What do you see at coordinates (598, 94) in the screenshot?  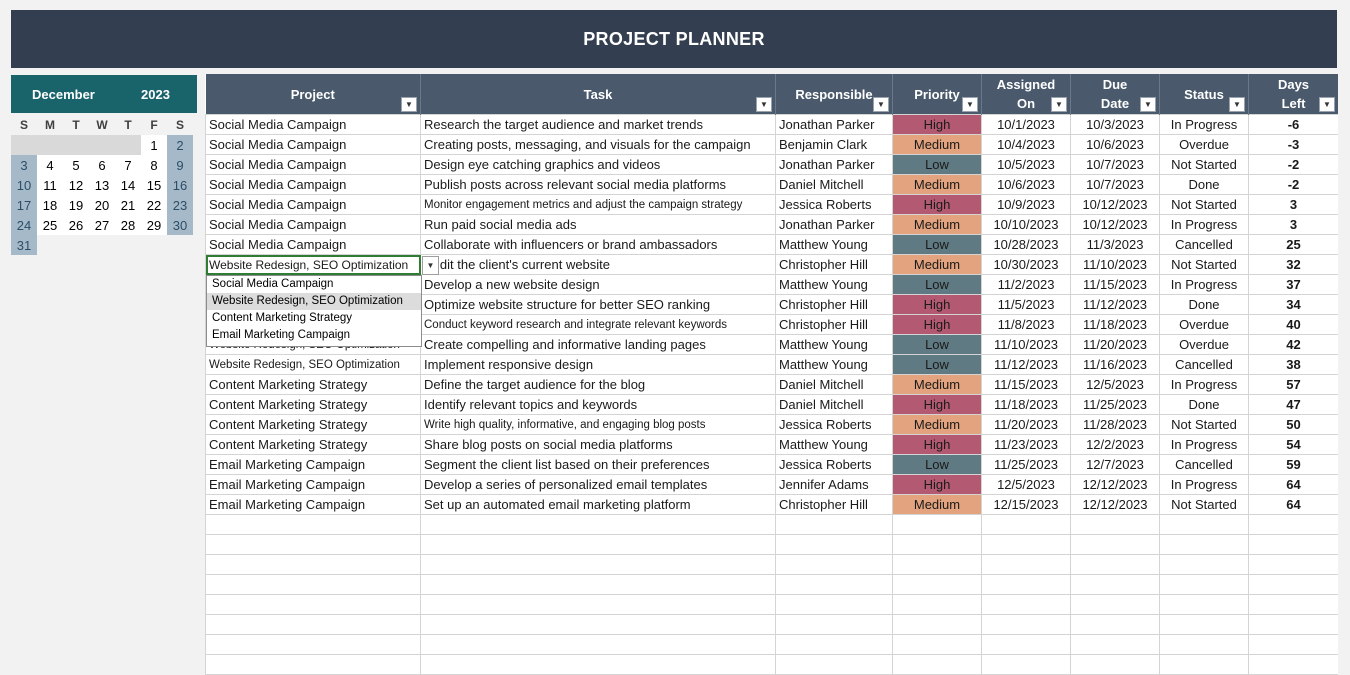 I see `column-header: Task ▼` at bounding box center [598, 94].